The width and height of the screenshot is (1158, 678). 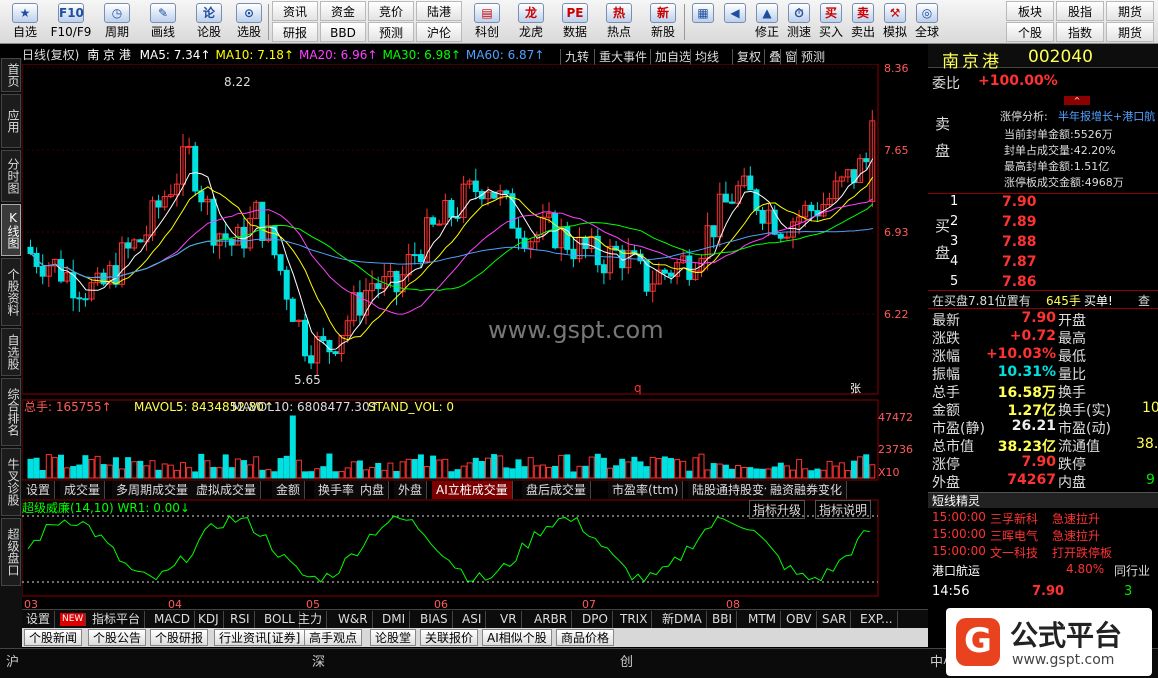 What do you see at coordinates (411, 490) in the screenshot?
I see `vol-tab-7: 外盘` at bounding box center [411, 490].